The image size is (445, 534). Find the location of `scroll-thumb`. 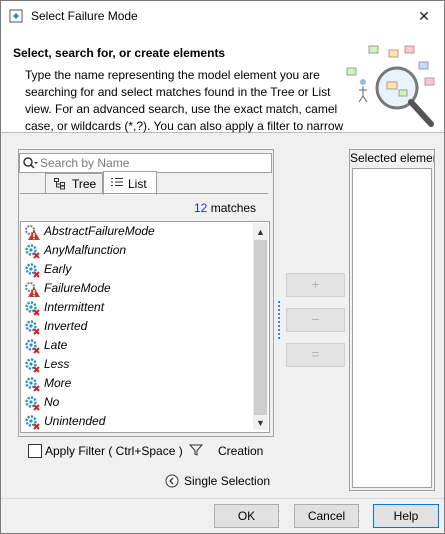

scroll-thumb is located at coordinates (260, 327).